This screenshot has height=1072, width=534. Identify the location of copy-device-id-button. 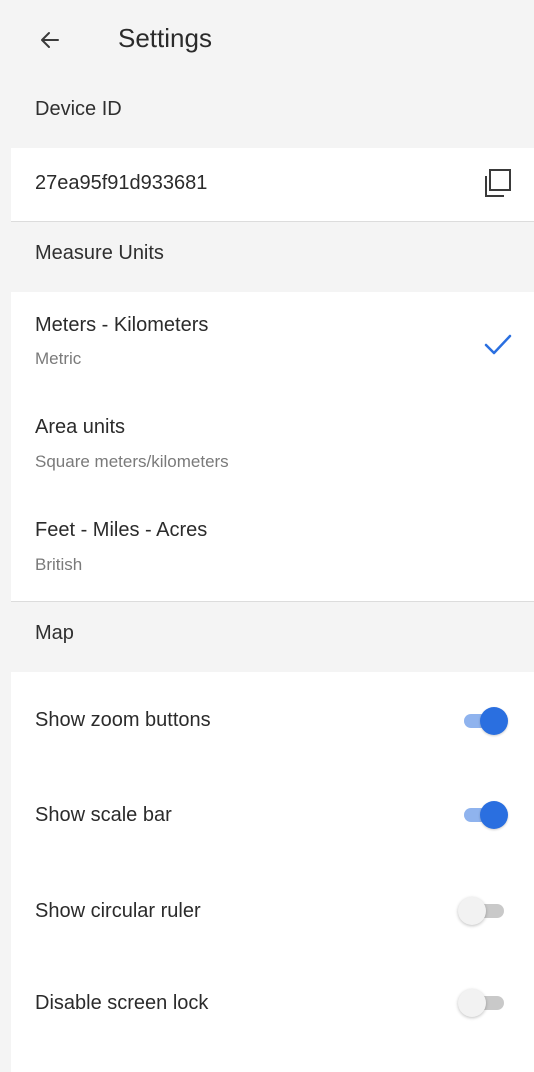
(496, 184).